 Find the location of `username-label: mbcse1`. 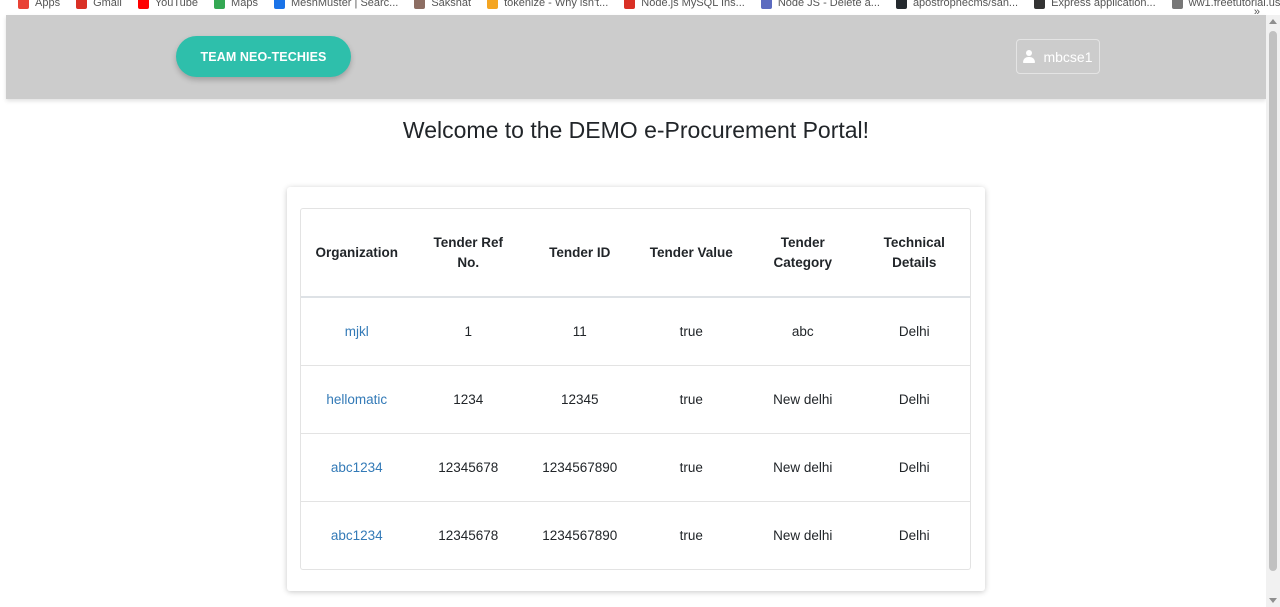

username-label: mbcse1 is located at coordinates (1068, 56).